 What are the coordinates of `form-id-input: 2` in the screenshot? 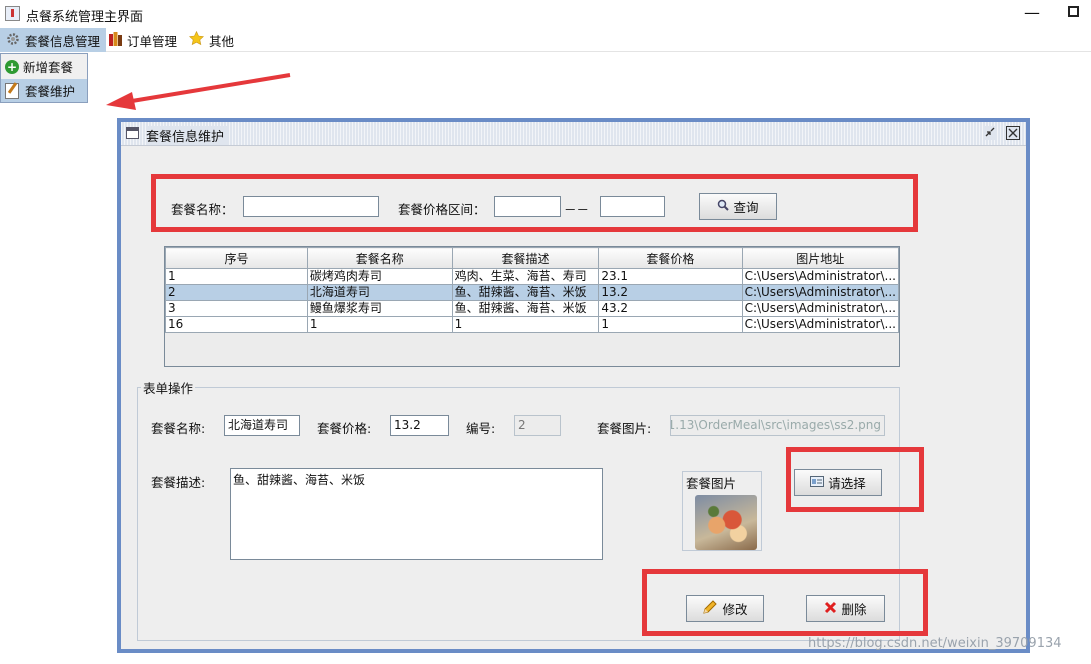 It's located at (537, 425).